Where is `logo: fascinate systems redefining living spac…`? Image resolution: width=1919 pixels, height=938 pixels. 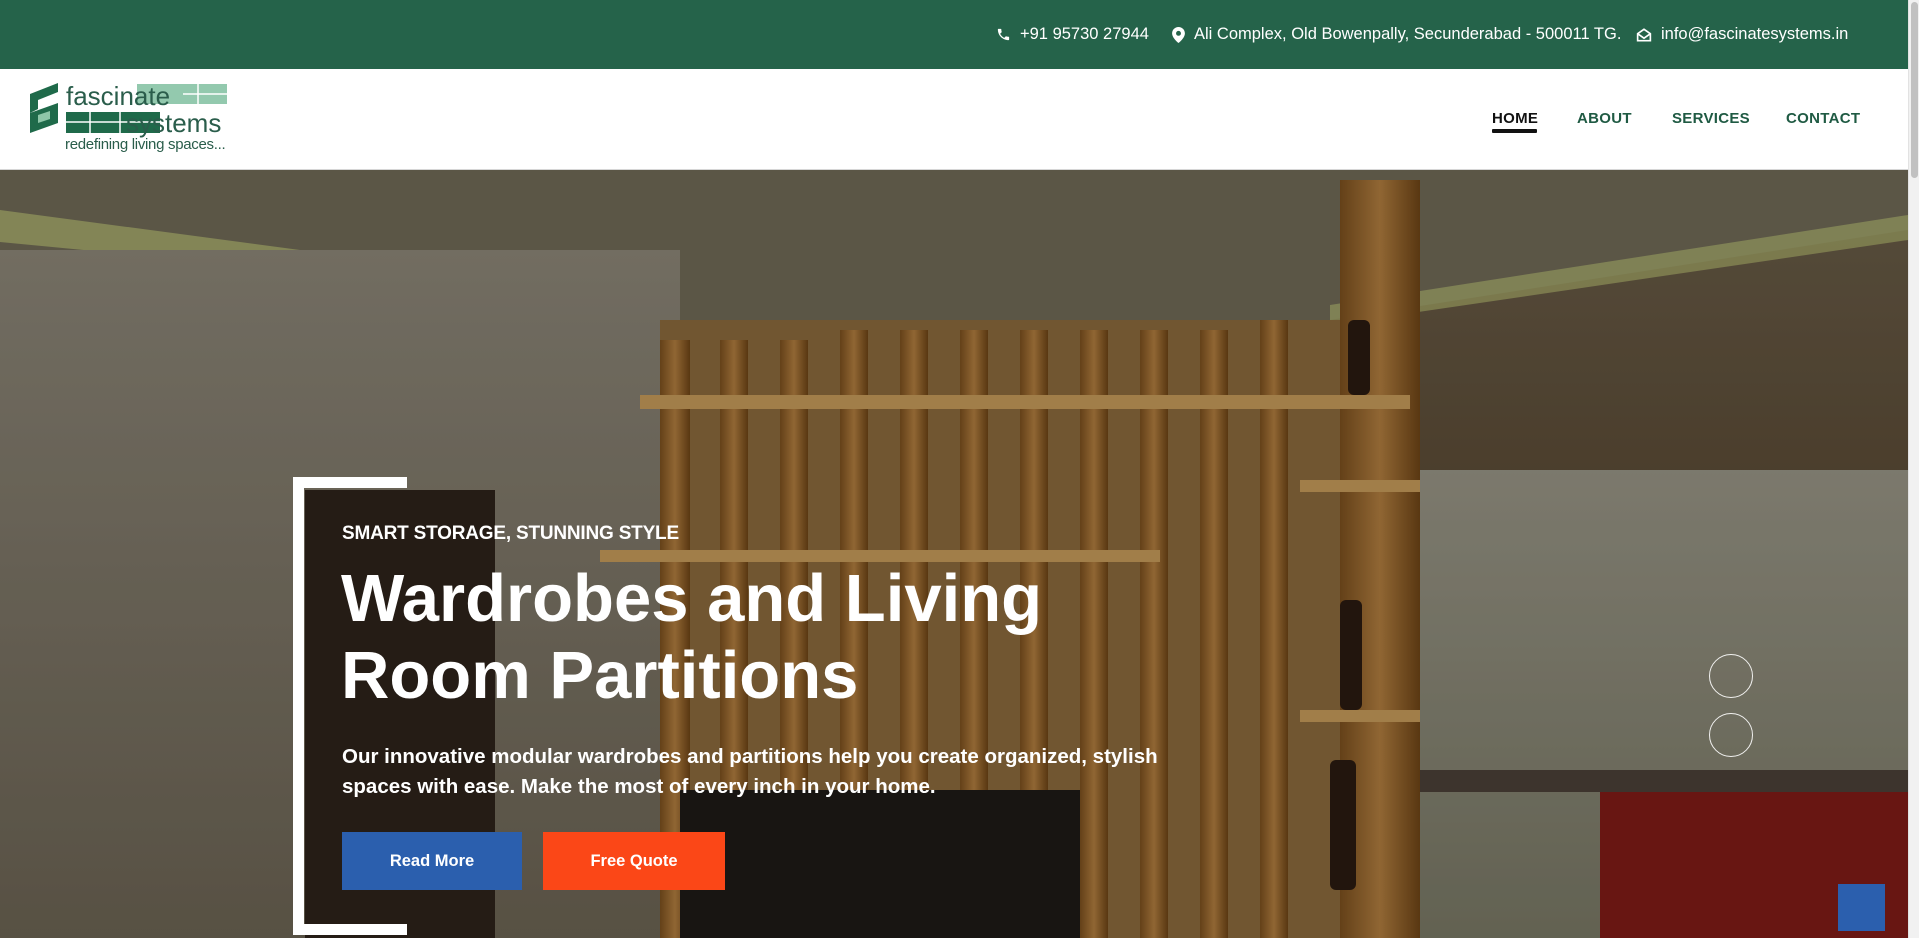
logo: fascinate systems redefining living spac… is located at coordinates (128, 120).